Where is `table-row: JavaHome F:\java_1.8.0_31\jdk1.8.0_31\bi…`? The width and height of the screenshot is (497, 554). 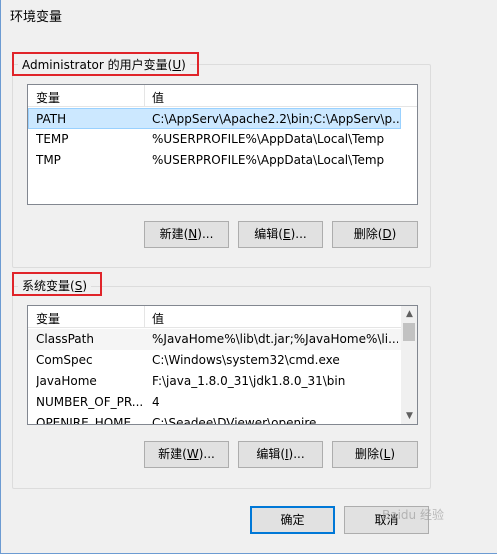 table-row: JavaHome F:\java_1.8.0_31\jdk1.8.0_31\bi… is located at coordinates (214, 381).